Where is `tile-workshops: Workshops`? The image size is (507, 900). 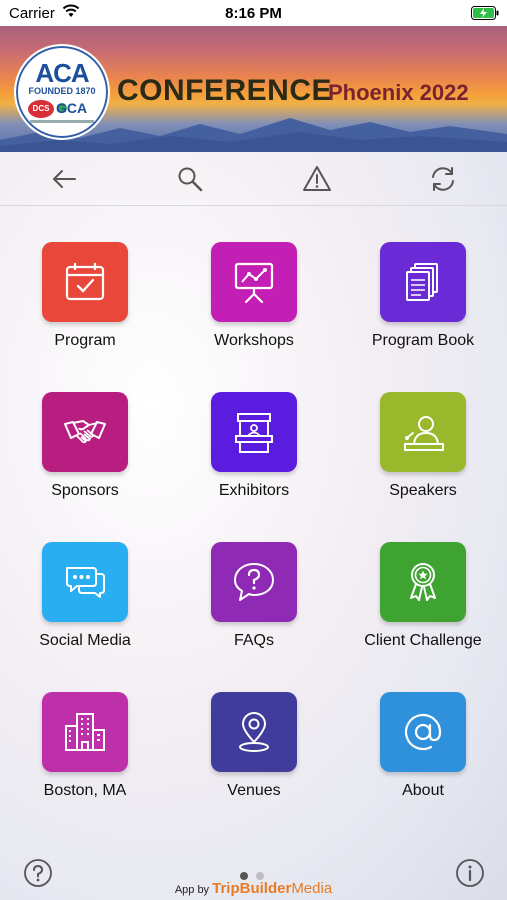
tile-workshops: Workshops is located at coordinates (254, 277).